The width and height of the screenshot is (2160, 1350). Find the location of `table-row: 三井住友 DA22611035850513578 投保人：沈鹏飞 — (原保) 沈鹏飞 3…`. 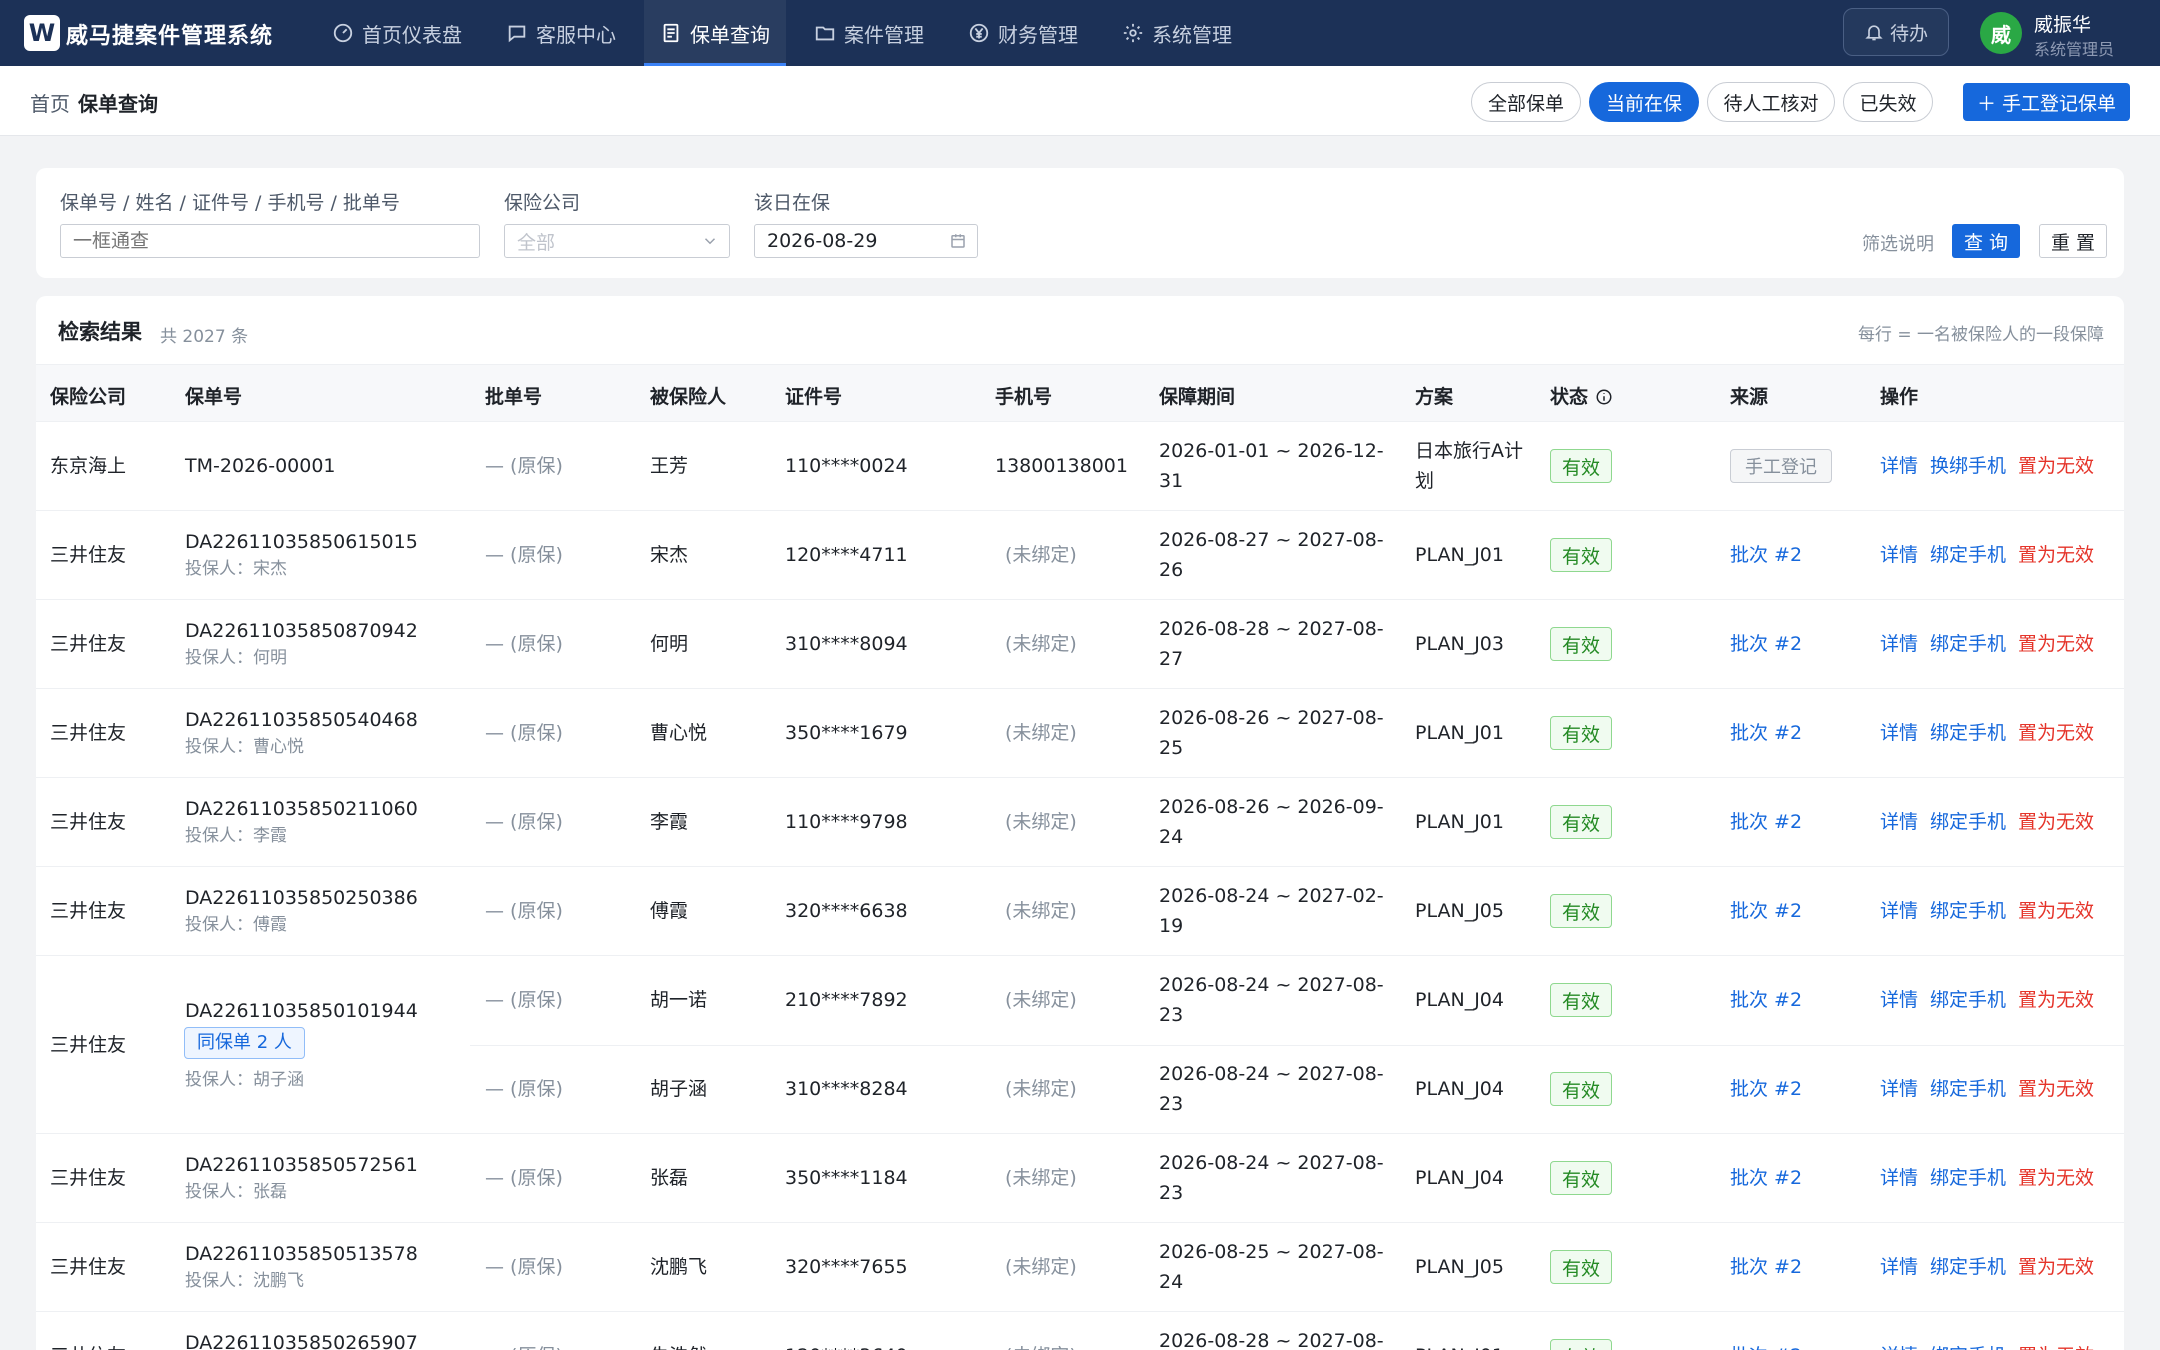

table-row: 三井住友 DA22611035850513578 投保人：沈鹏飞 — (原保) 沈鹏飞 3… is located at coordinates (1080, 1267).